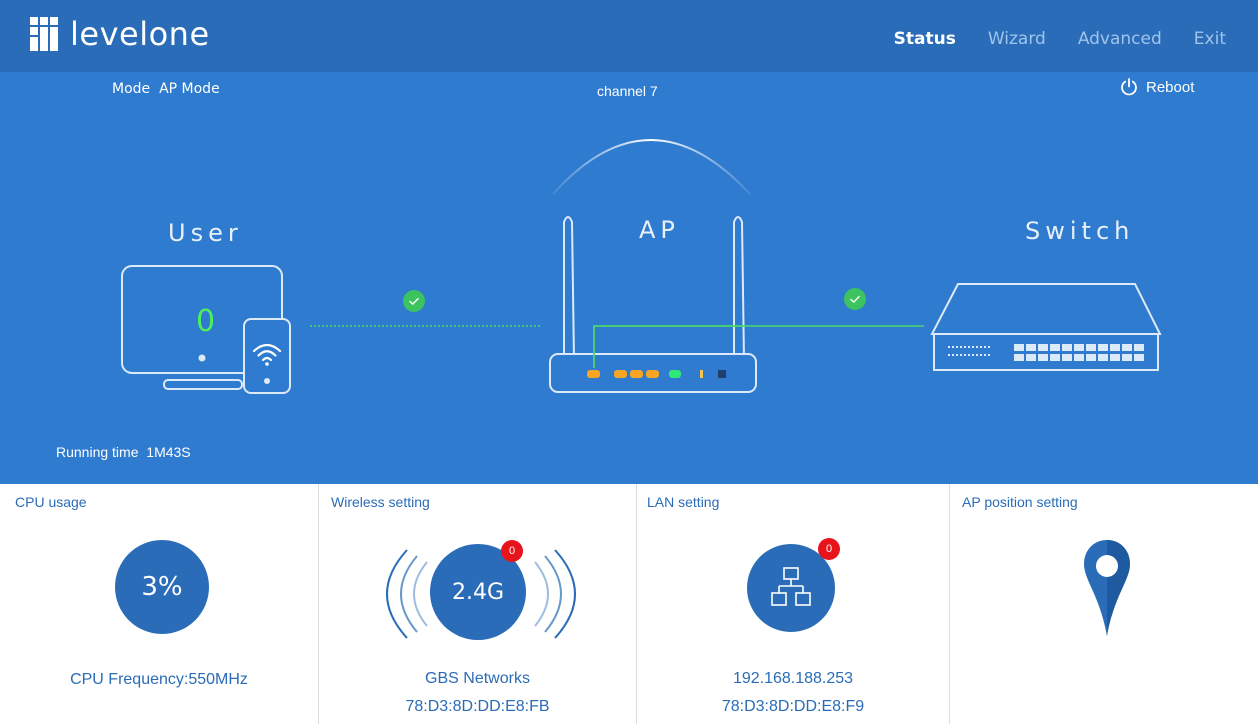 The width and height of the screenshot is (1258, 724). What do you see at coordinates (1129, 87) in the screenshot?
I see `power-icon` at bounding box center [1129, 87].